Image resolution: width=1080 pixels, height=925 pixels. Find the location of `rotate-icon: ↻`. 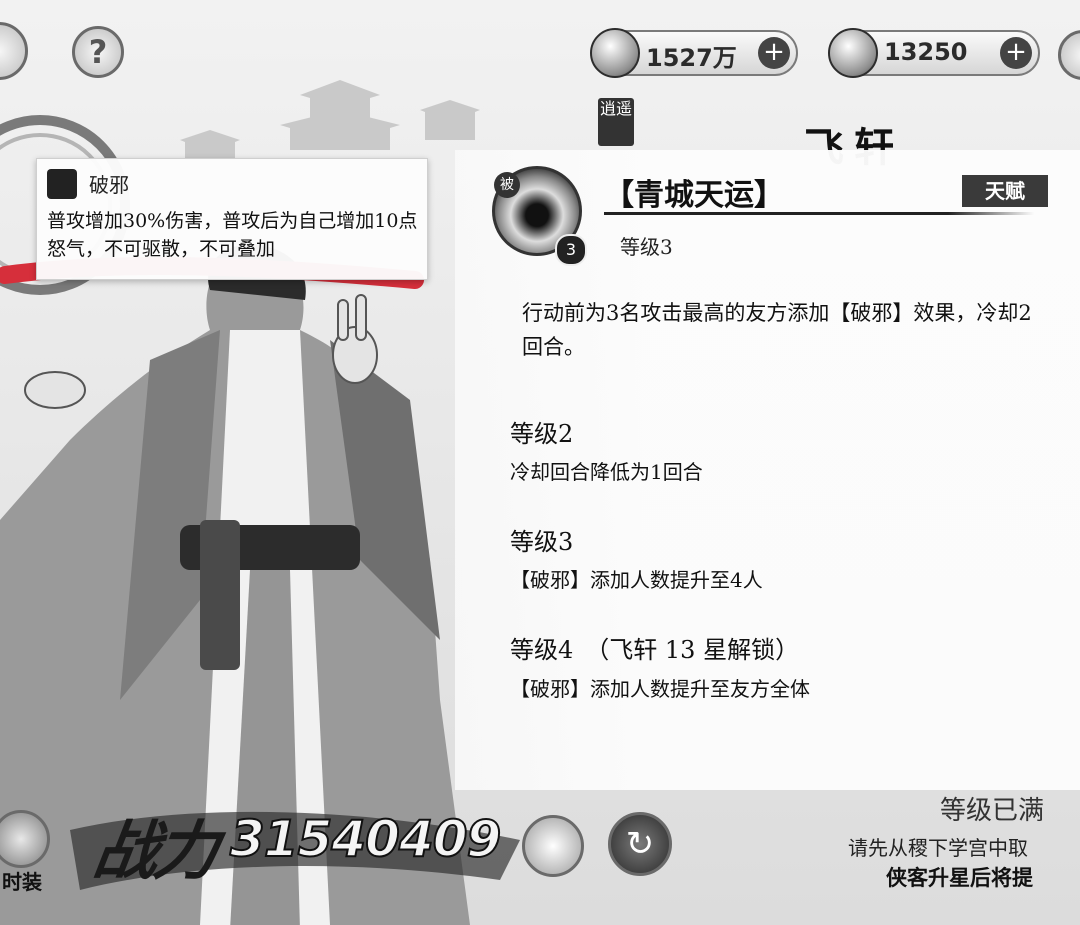

rotate-icon: ↻ is located at coordinates (640, 844).